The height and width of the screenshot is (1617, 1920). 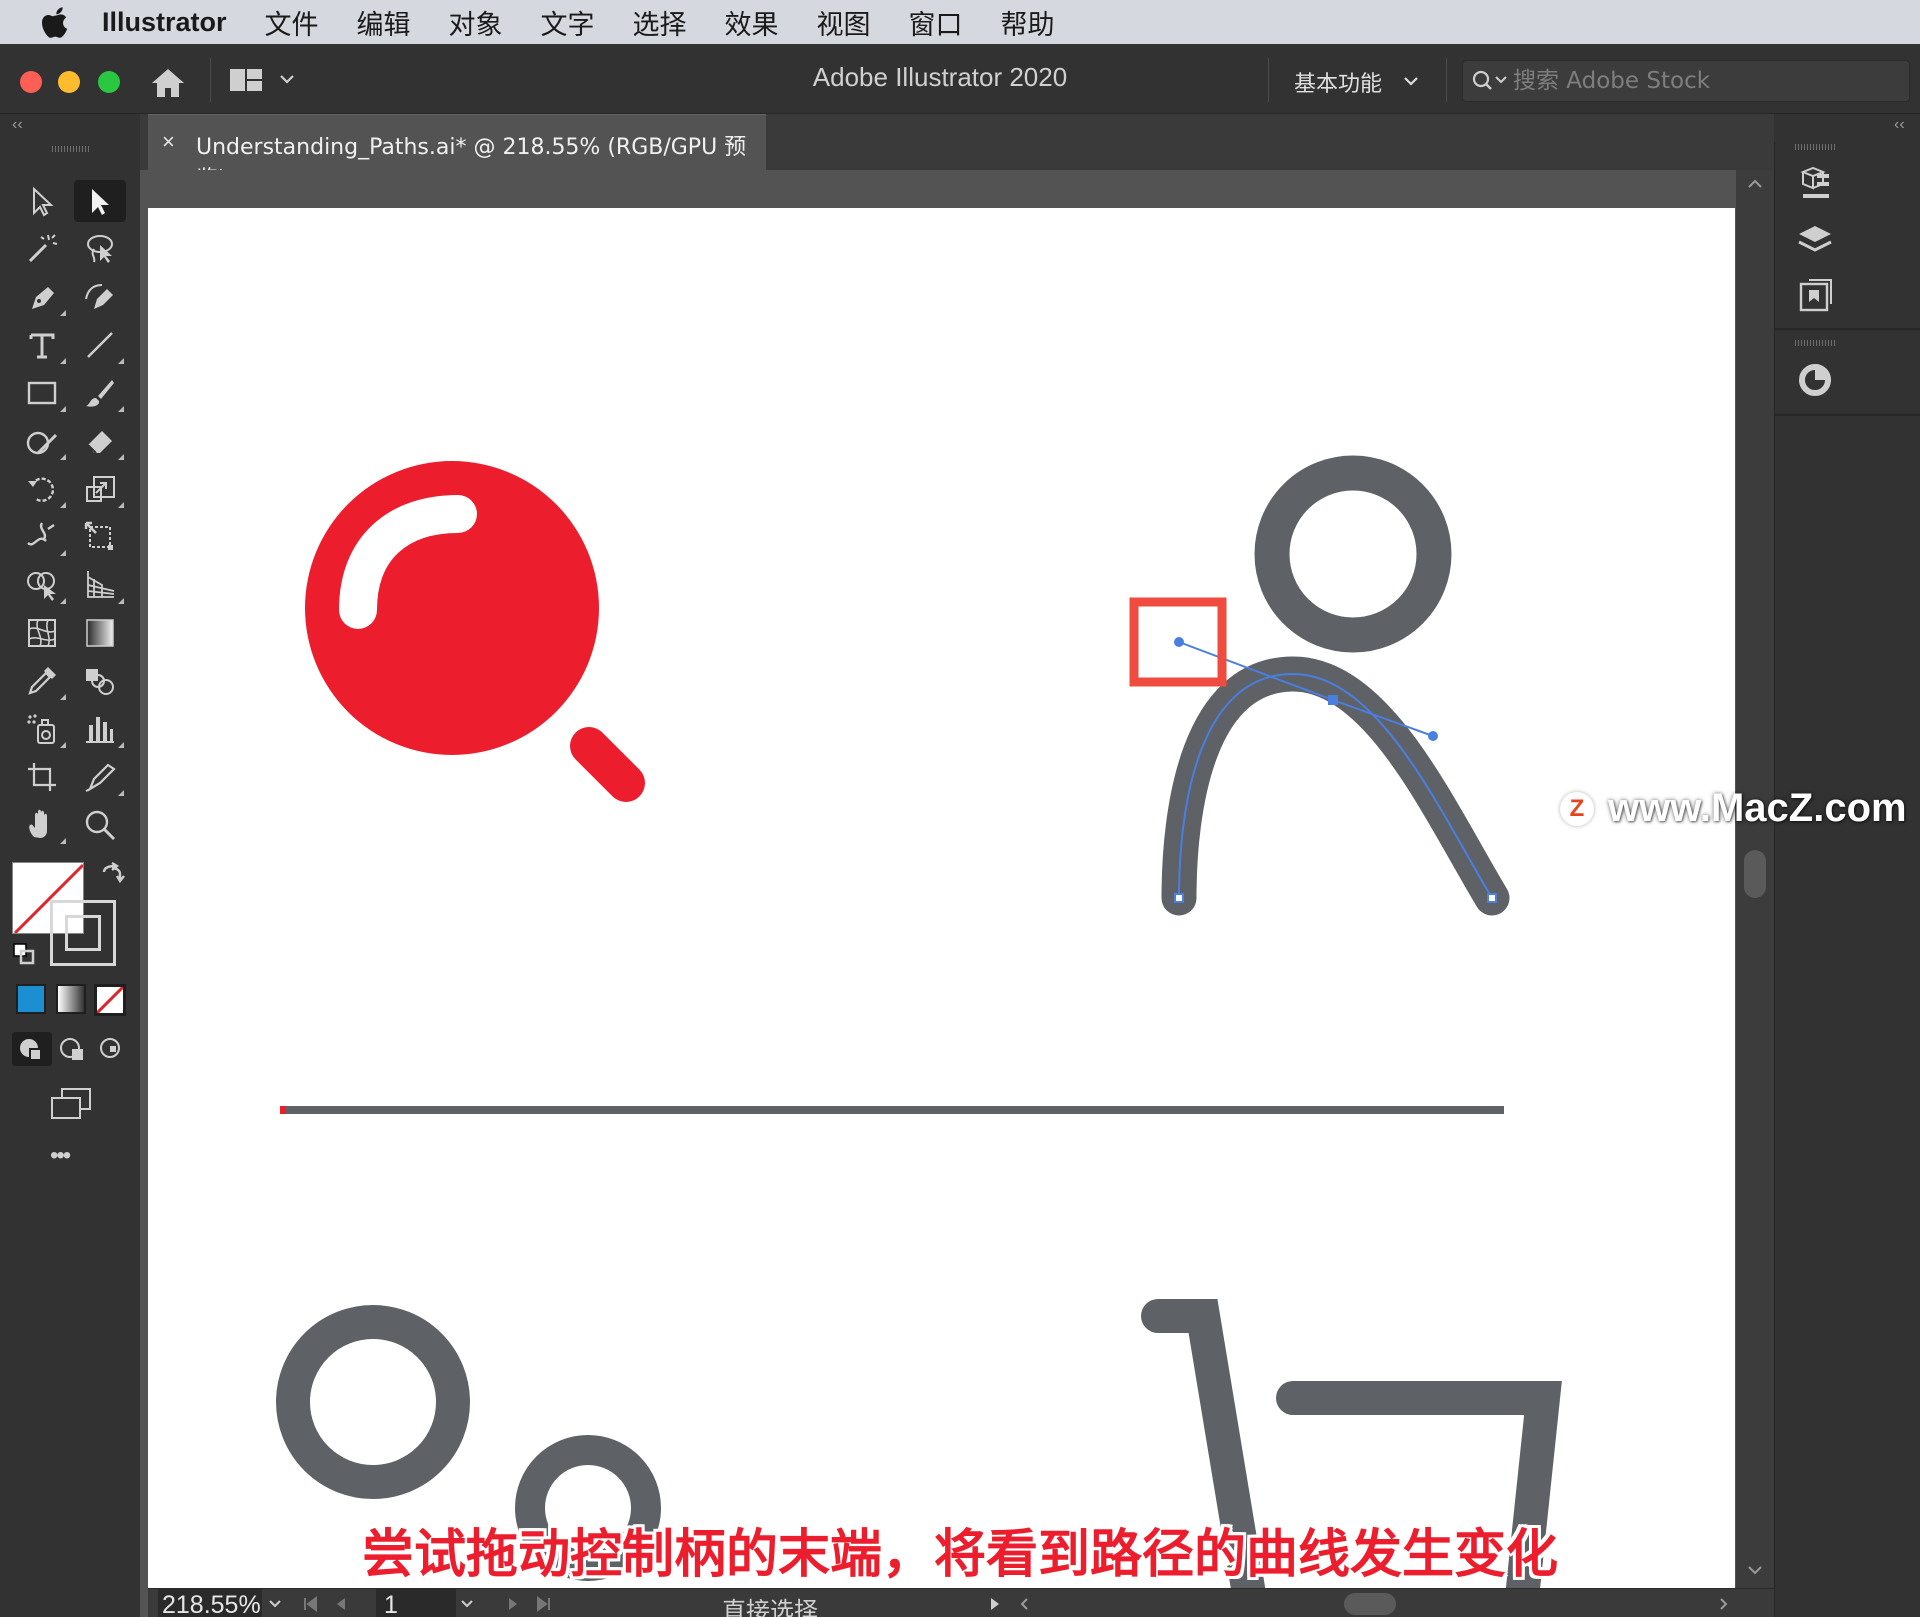 I want to click on paintbrush-tool, so click(x=100, y=393).